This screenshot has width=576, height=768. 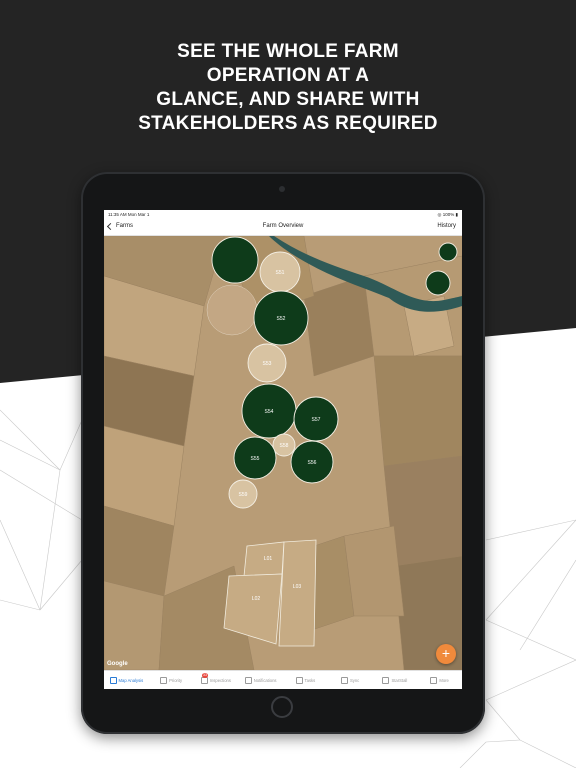 I want to click on tab-label: Sync, so click(x=354, y=680).